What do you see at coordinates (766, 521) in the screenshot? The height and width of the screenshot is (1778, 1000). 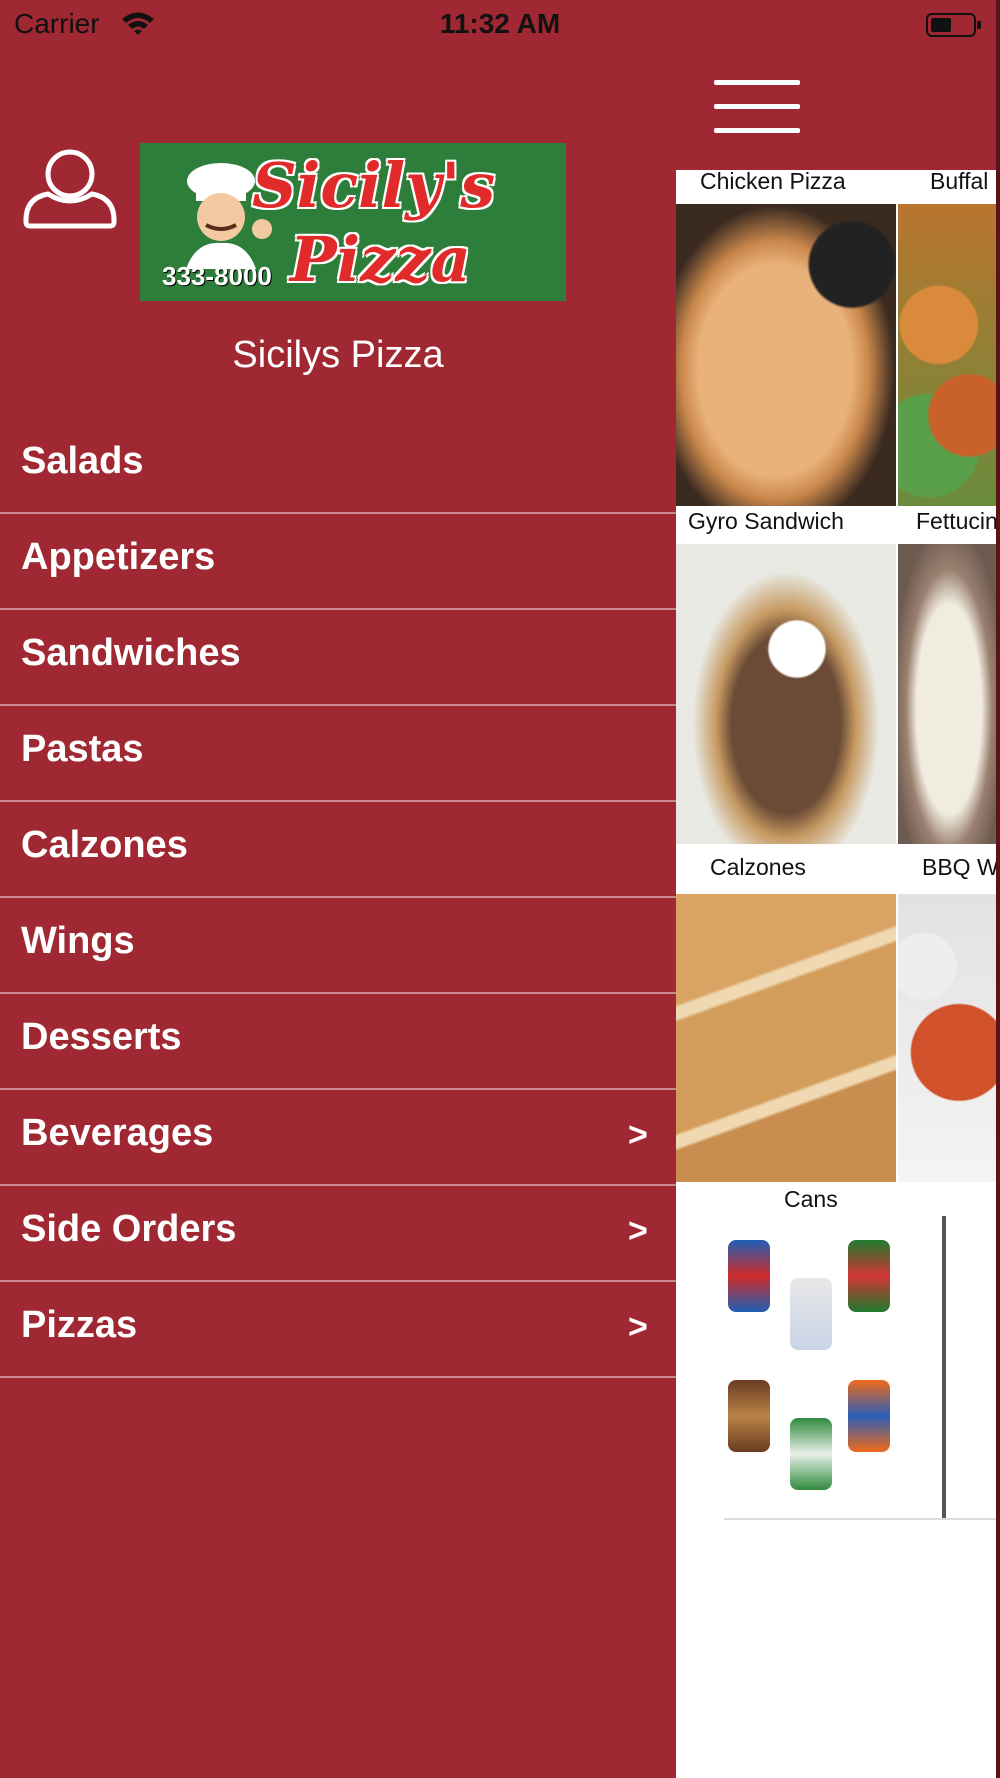 I see `tile-title: Gyro Sandwich` at bounding box center [766, 521].